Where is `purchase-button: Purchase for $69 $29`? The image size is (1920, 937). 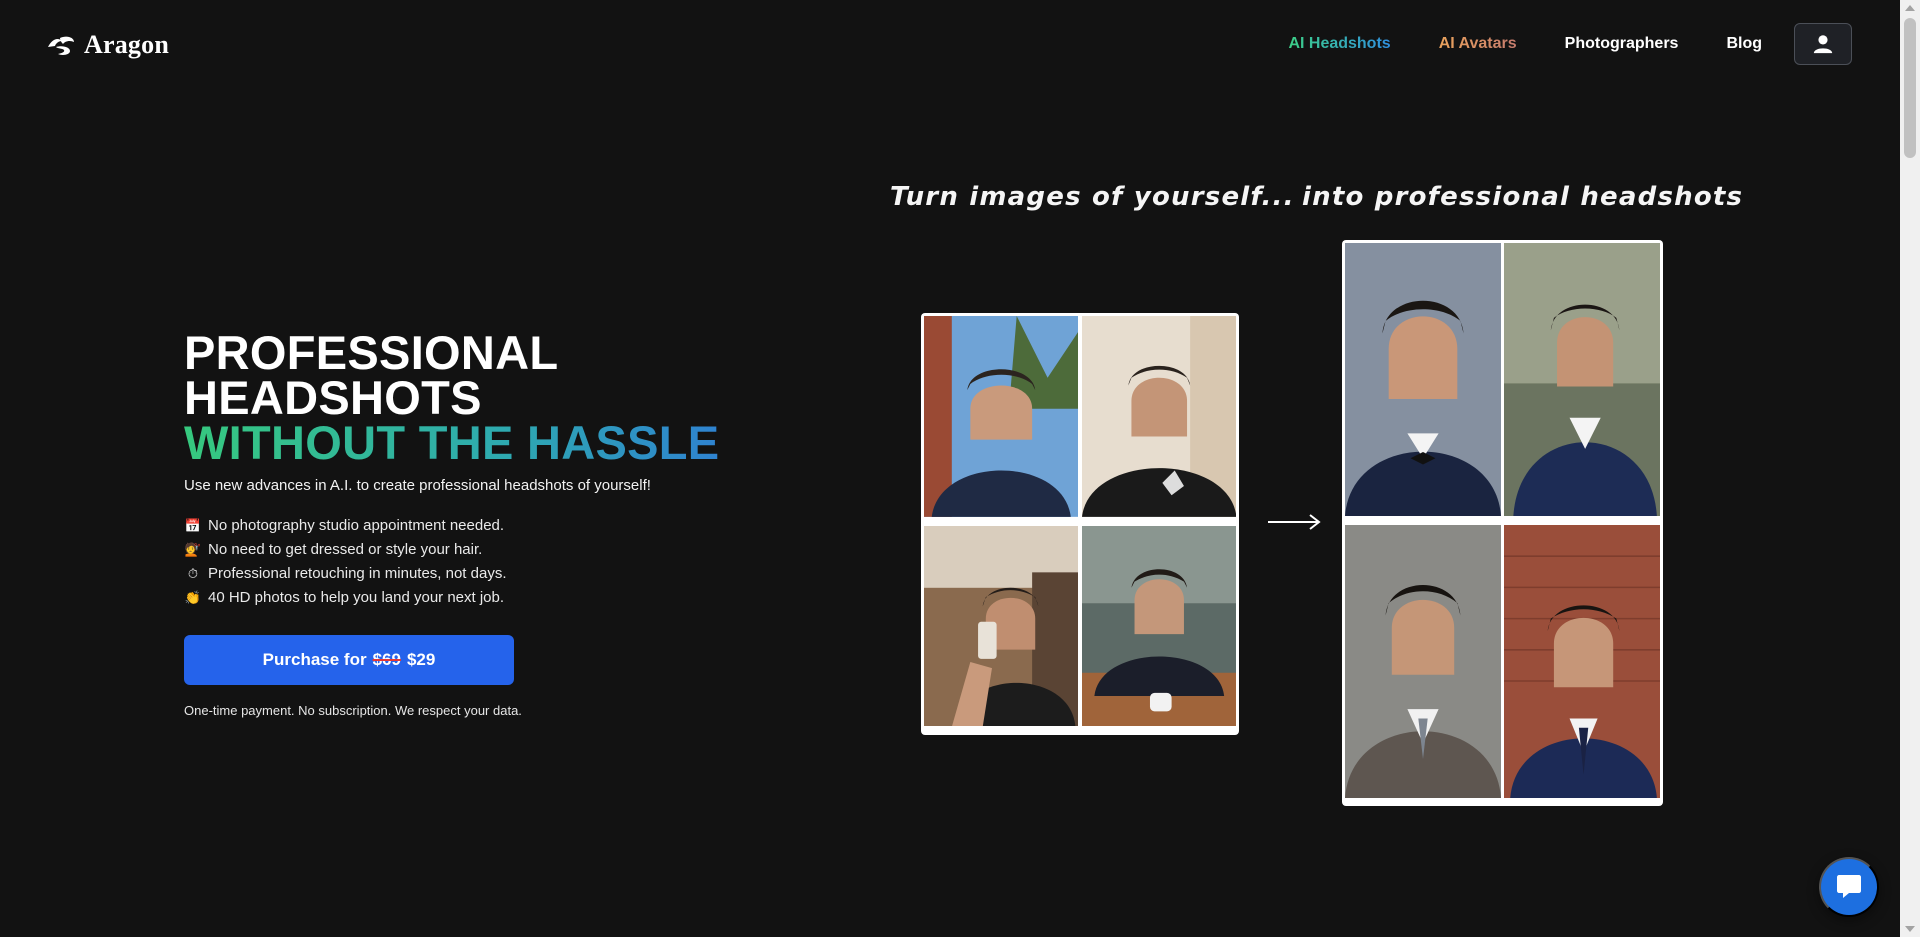
purchase-button: Purchase for $69 $29 is located at coordinates (349, 660).